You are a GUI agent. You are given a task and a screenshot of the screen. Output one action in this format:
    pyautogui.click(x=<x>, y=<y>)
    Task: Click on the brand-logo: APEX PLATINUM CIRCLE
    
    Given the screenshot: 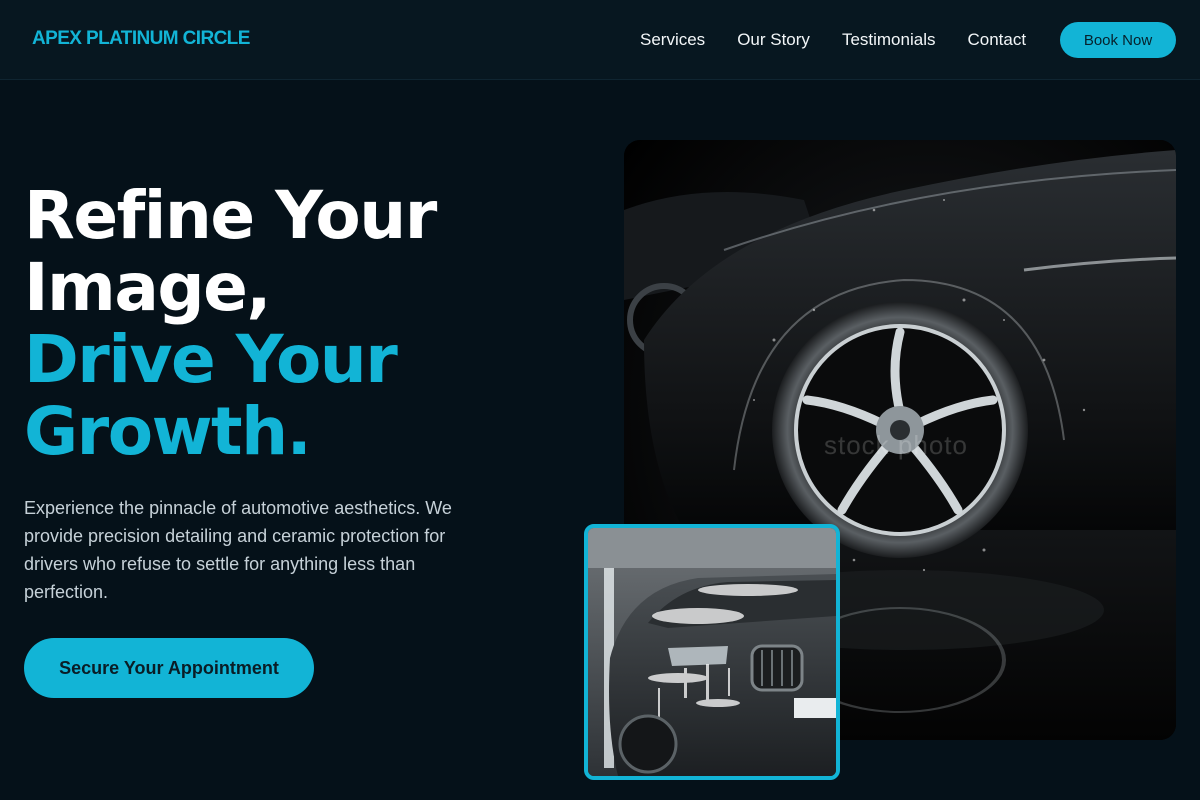 What is the action you would take?
    pyautogui.click(x=141, y=39)
    